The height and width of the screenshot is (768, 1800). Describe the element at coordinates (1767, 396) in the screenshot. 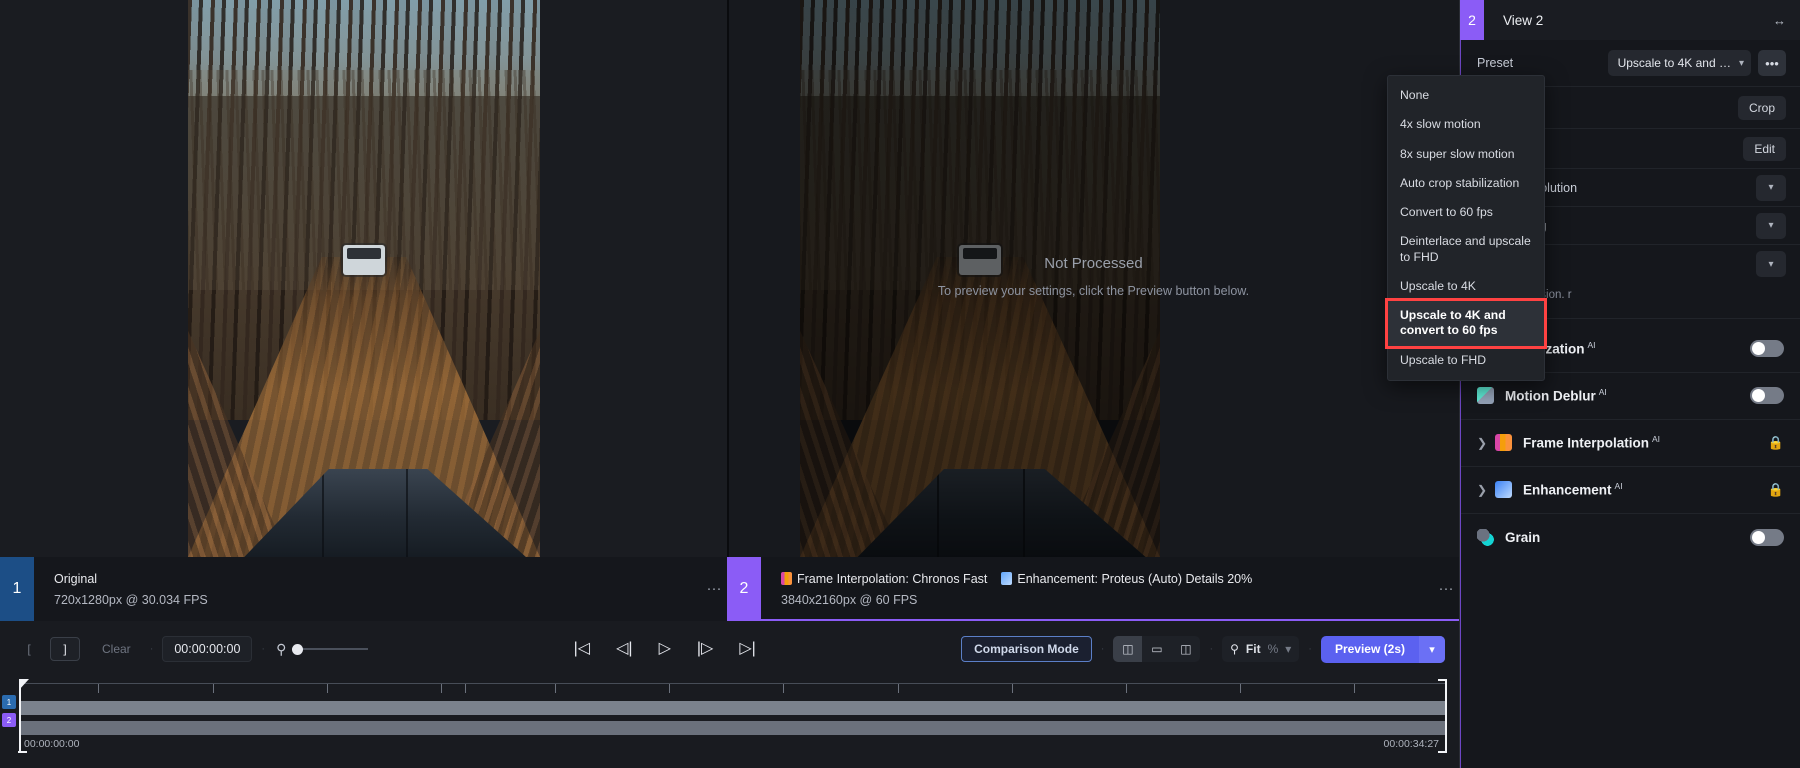

I see `motion-deblur-toggle` at that location.